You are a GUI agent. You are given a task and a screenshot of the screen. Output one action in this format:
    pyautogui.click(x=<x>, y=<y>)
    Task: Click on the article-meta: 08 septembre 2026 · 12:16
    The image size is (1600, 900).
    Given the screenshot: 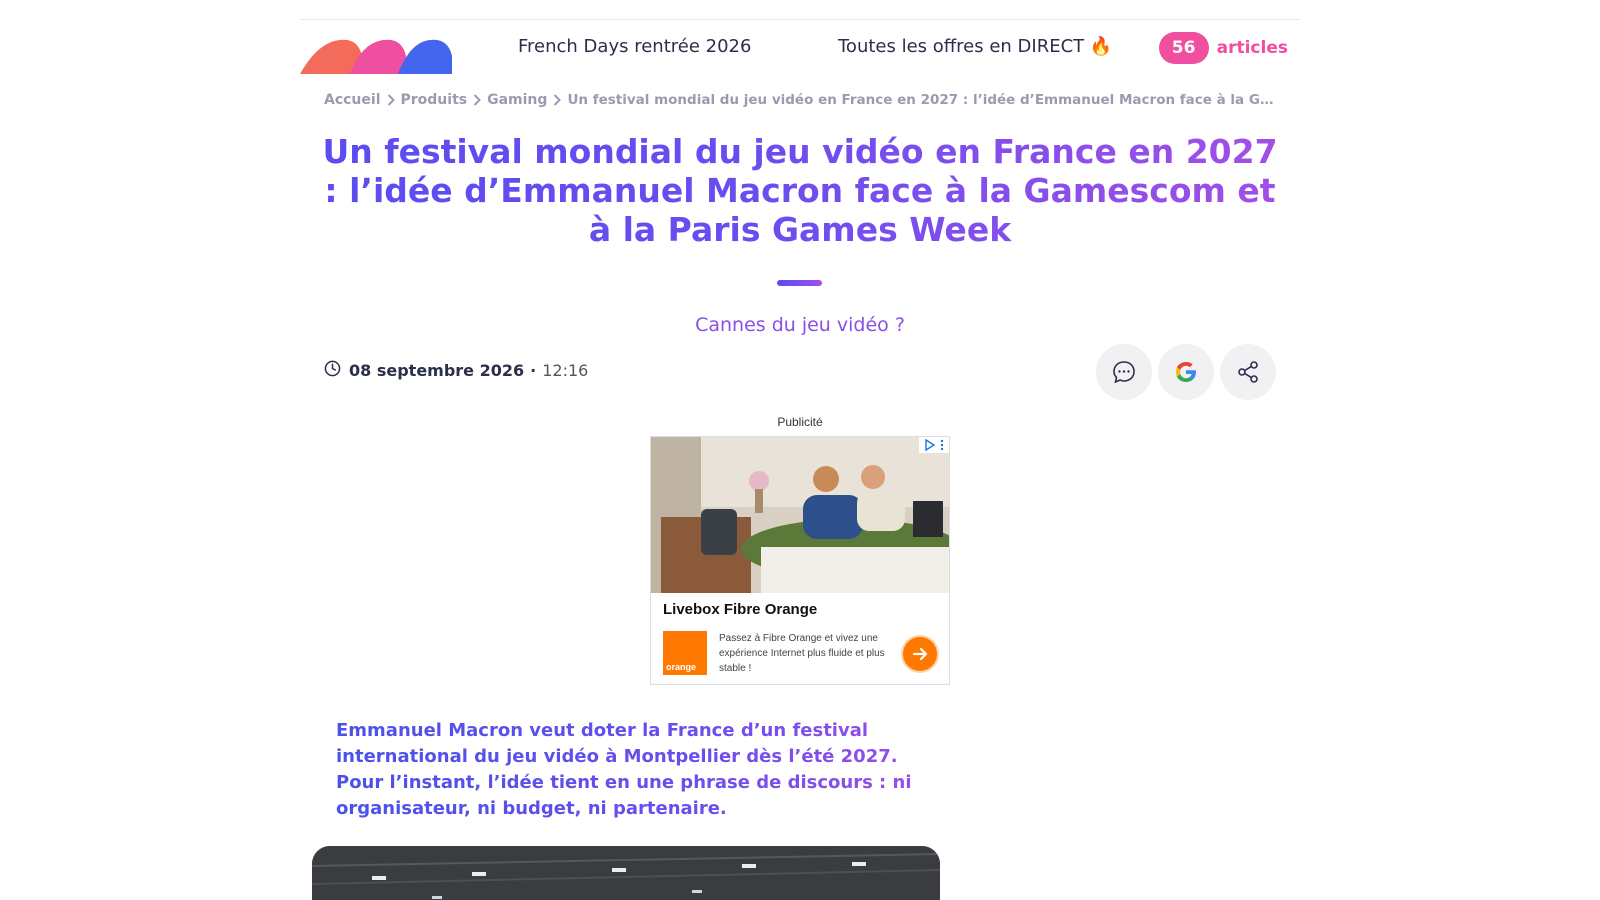 What is the action you would take?
    pyautogui.click(x=456, y=370)
    